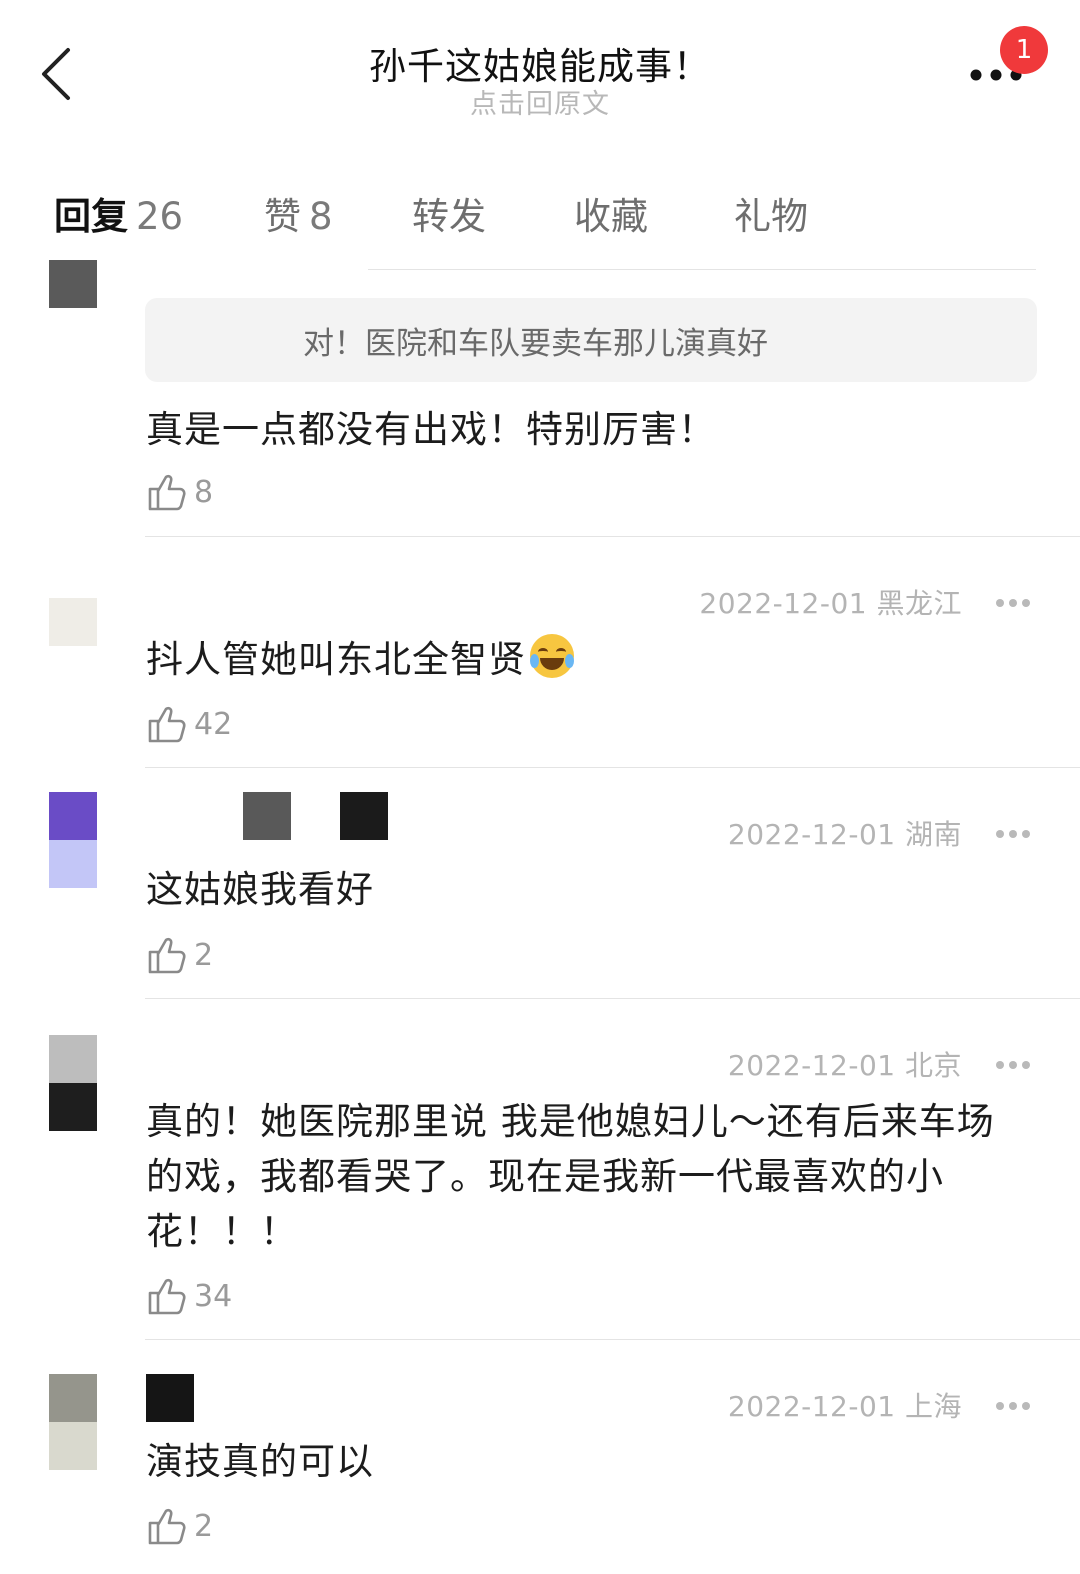  What do you see at coordinates (431, 429) in the screenshot?
I see `comment-text: 真是一点都没有出戏！特别厉害！` at bounding box center [431, 429].